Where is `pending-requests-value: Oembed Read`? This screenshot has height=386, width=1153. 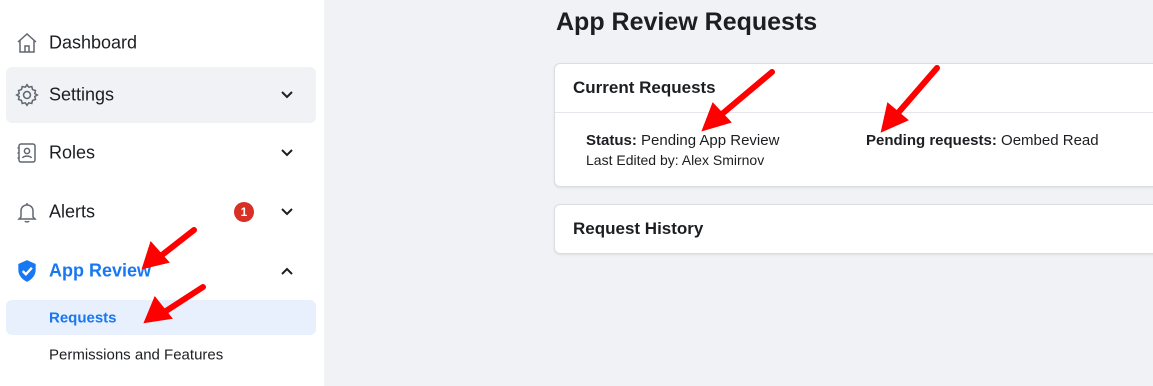 pending-requests-value: Oembed Read is located at coordinates (1050, 140).